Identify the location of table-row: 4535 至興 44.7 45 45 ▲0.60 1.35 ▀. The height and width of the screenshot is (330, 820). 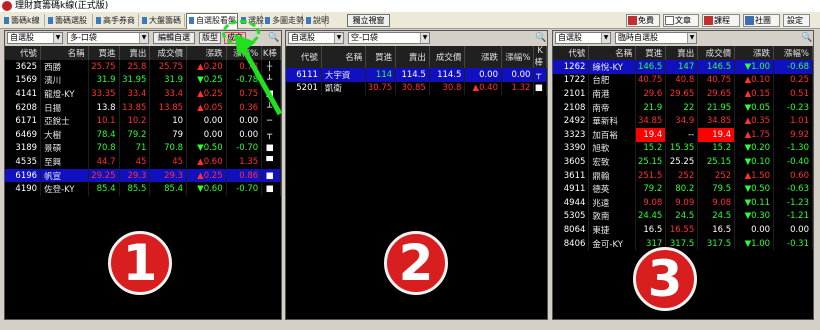
(143, 162).